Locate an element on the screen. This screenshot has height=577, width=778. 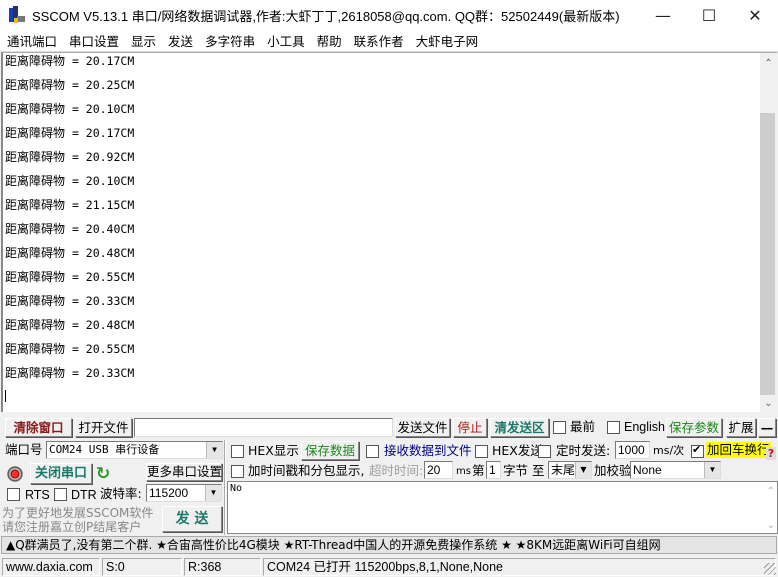
menu-send: 发送 is located at coordinates (180, 40).